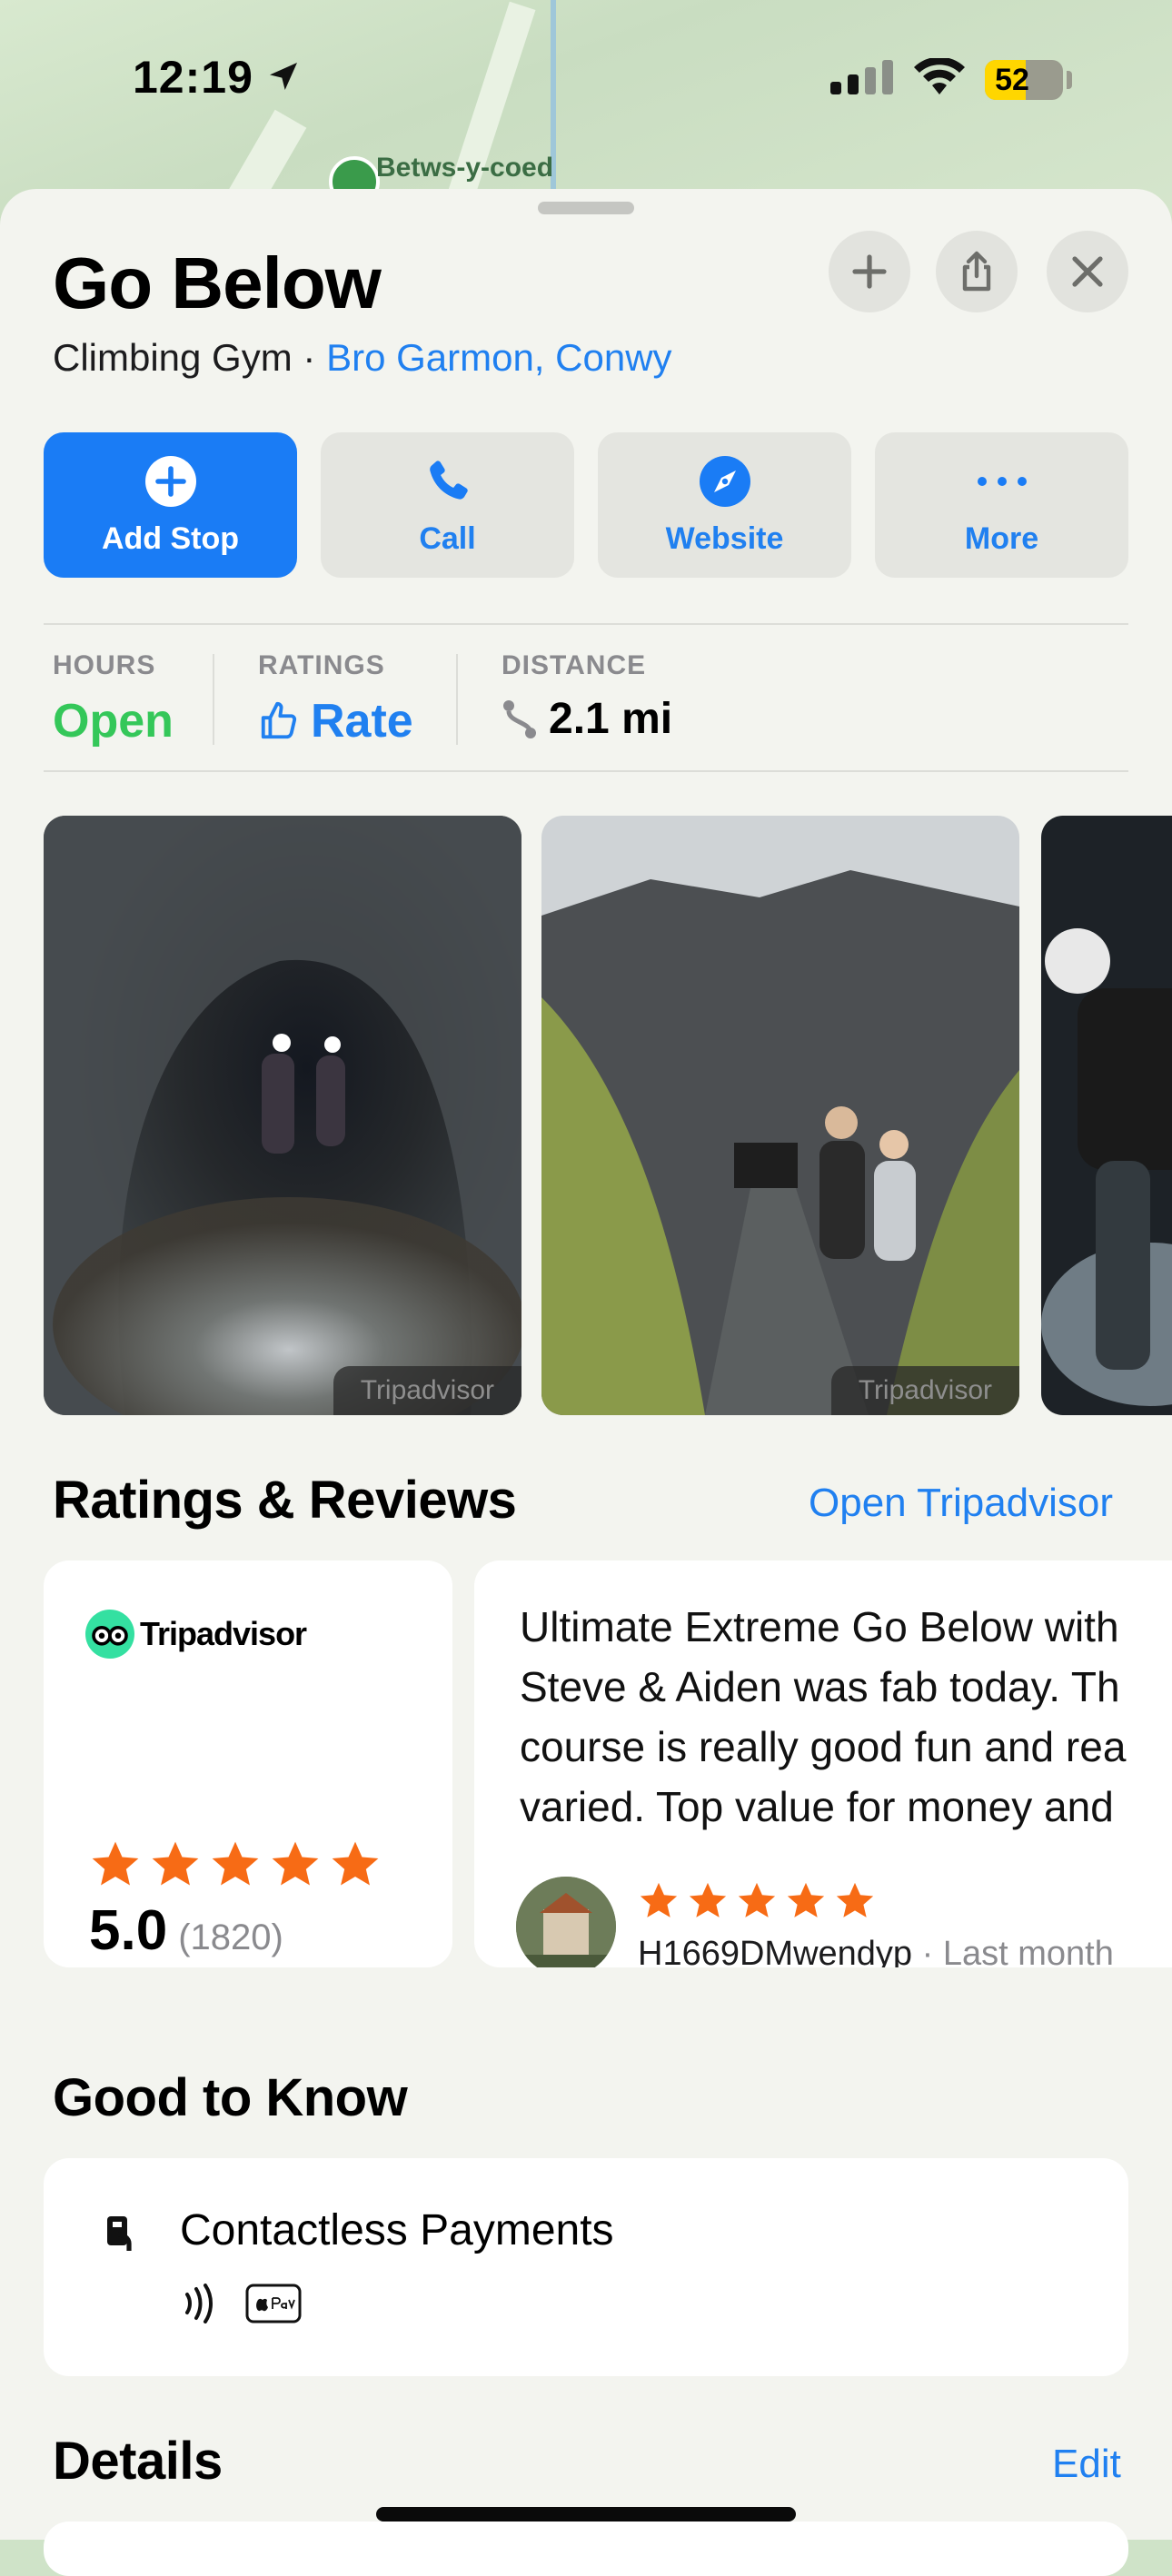 Image resolution: width=1172 pixels, height=2576 pixels. I want to click on website-label: Website, so click(725, 538).